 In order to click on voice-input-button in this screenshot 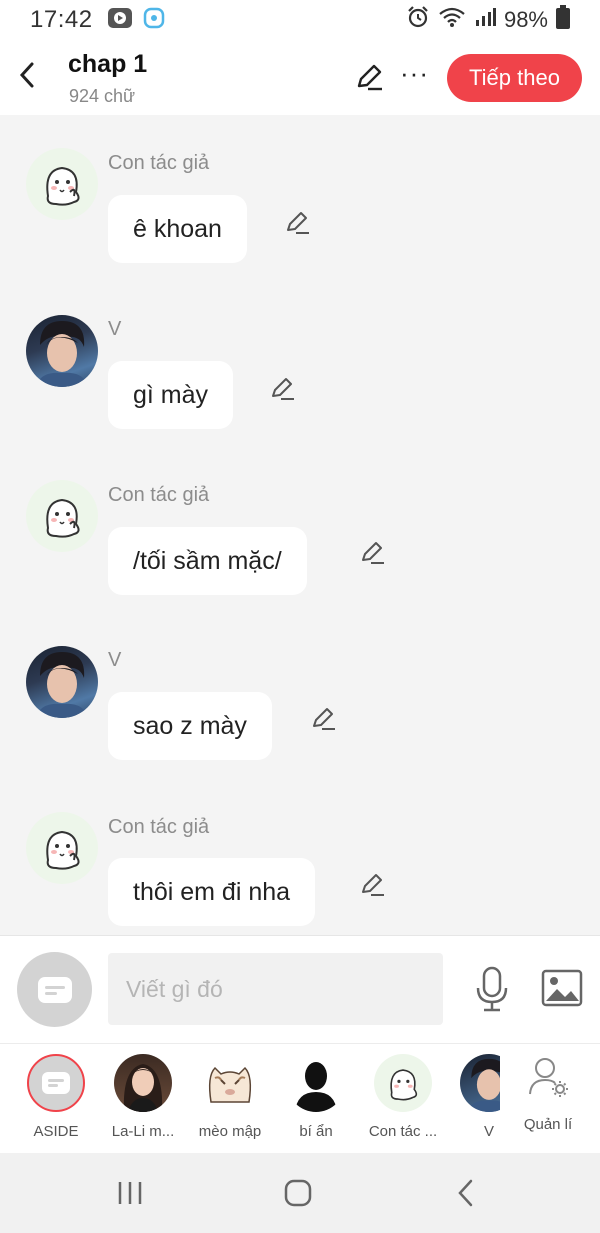, I will do `click(492, 989)`.